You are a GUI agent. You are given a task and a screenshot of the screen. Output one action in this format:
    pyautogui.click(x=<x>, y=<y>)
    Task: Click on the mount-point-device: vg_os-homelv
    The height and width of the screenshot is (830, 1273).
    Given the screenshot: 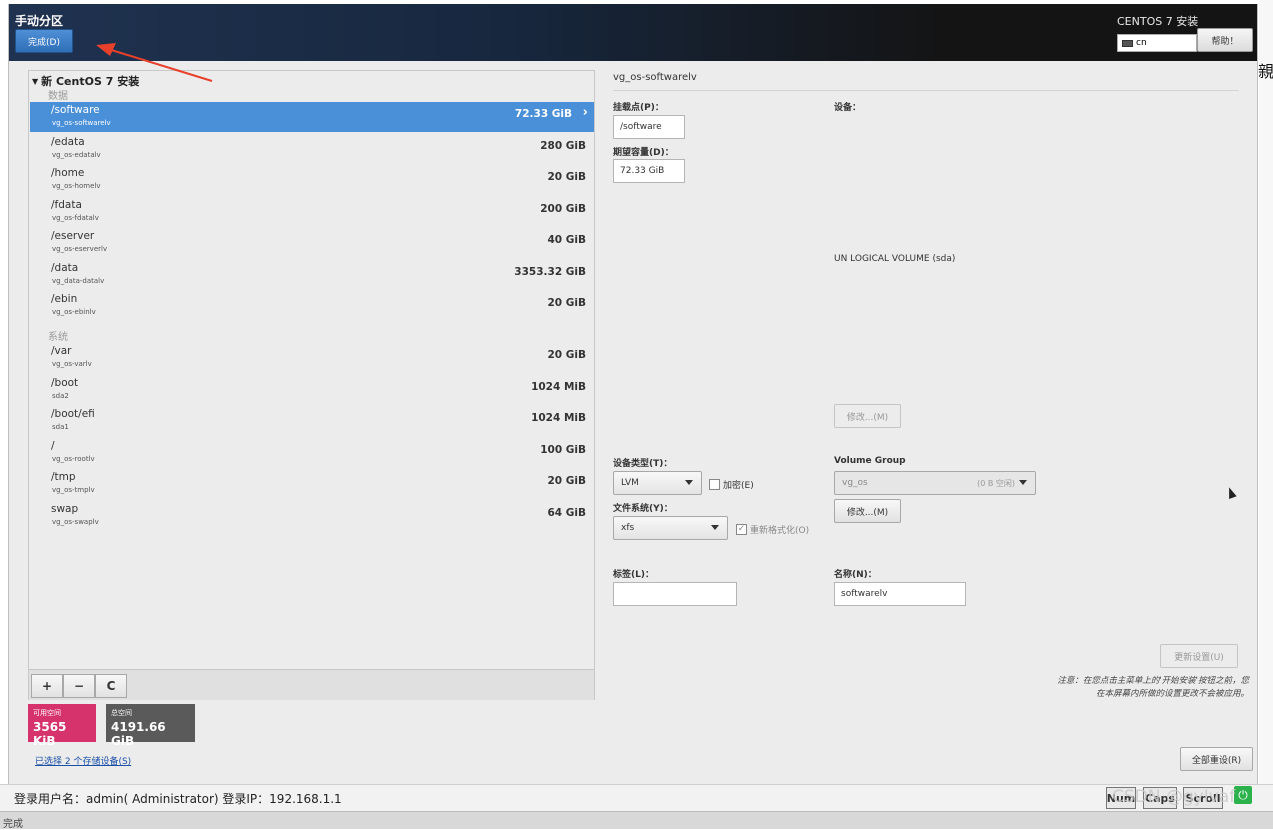 What is the action you would take?
    pyautogui.click(x=76, y=186)
    